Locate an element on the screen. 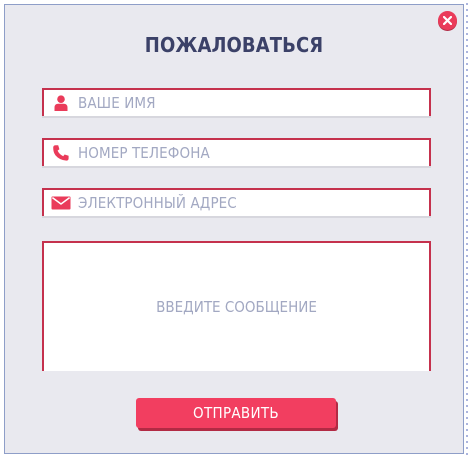  close-icon is located at coordinates (447, 20).